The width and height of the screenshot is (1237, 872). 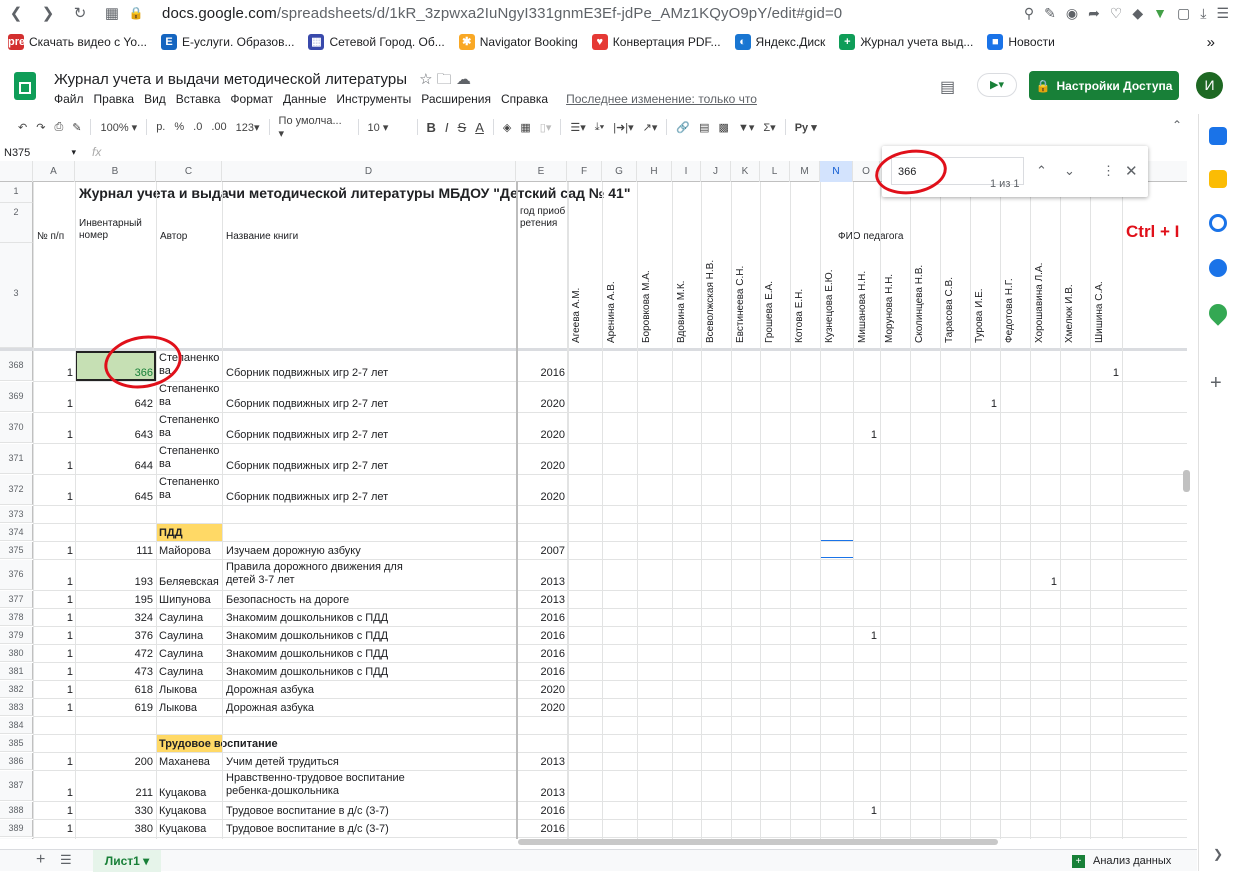 I want to click on strikethrough-icon: S, so click(x=462, y=127).